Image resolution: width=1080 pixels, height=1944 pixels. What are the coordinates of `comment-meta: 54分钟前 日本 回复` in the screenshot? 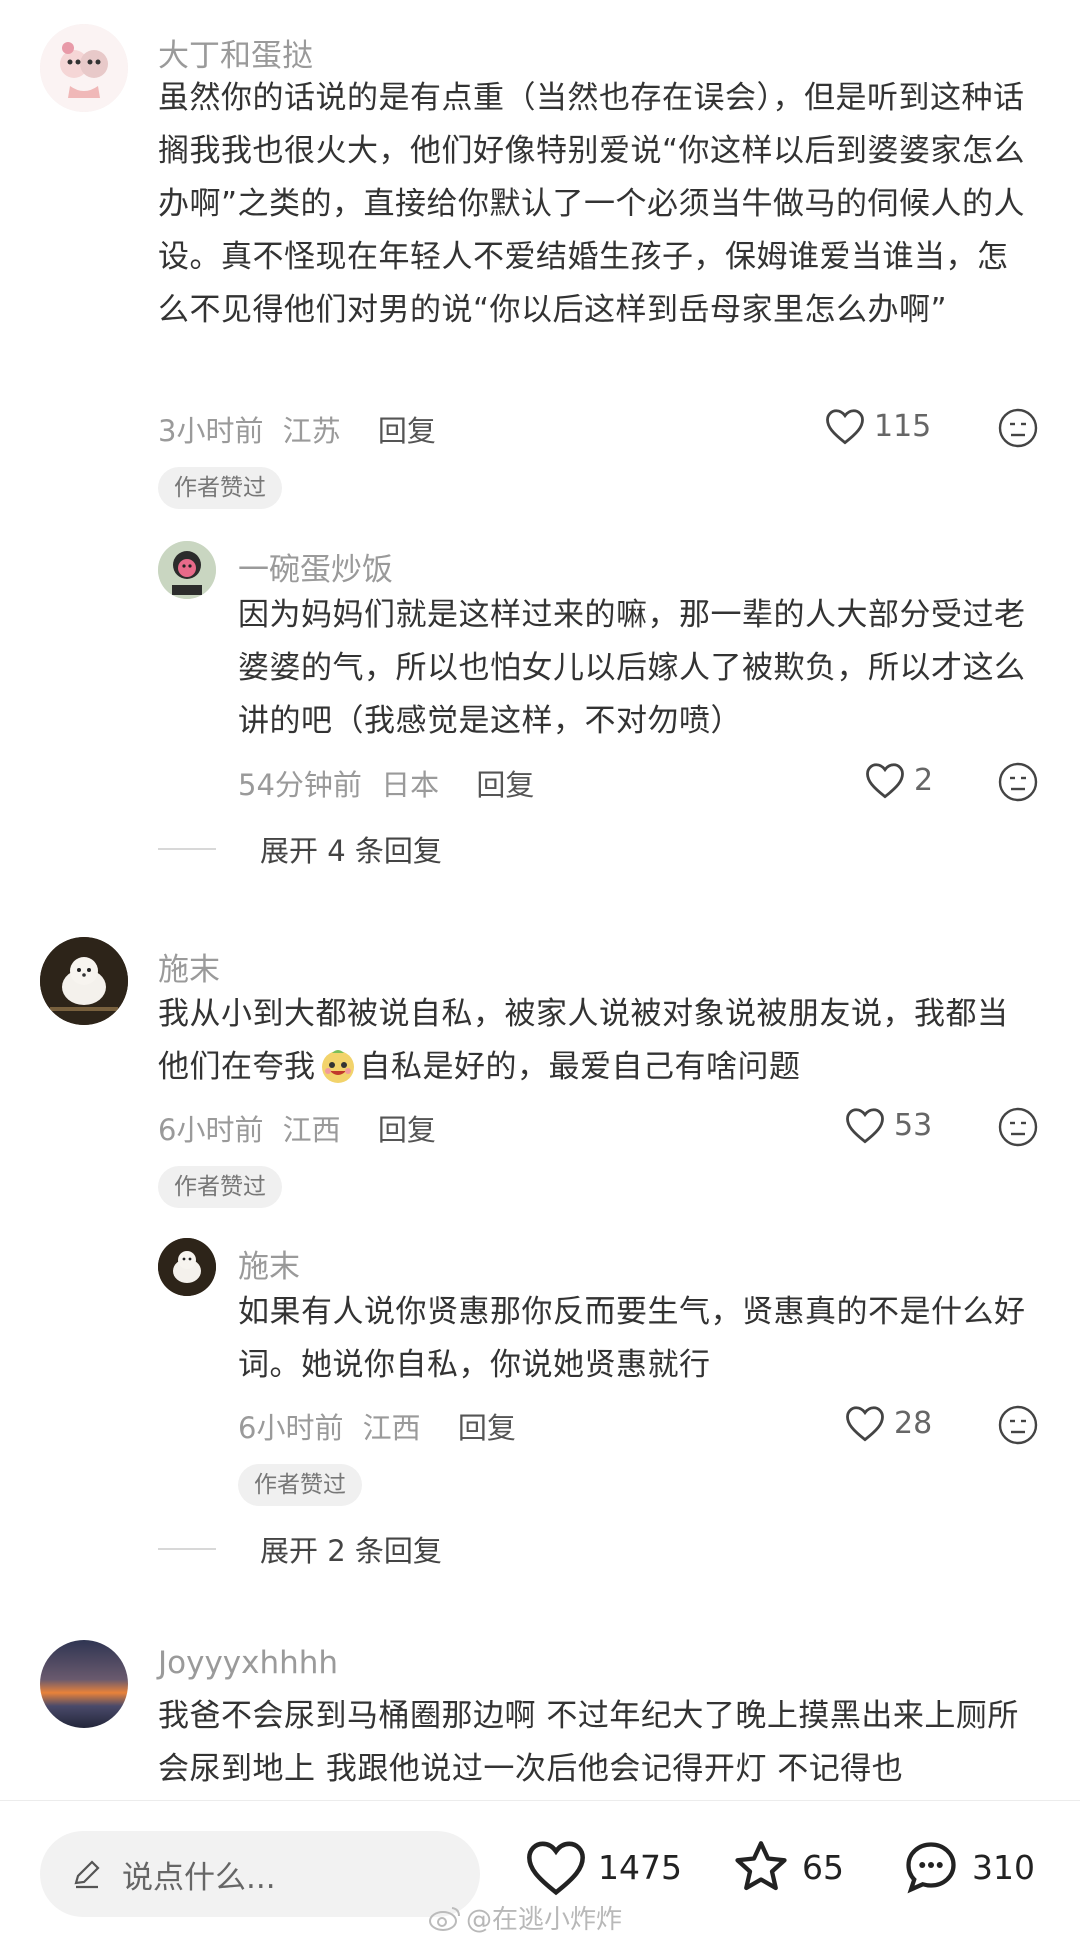 It's located at (386, 783).